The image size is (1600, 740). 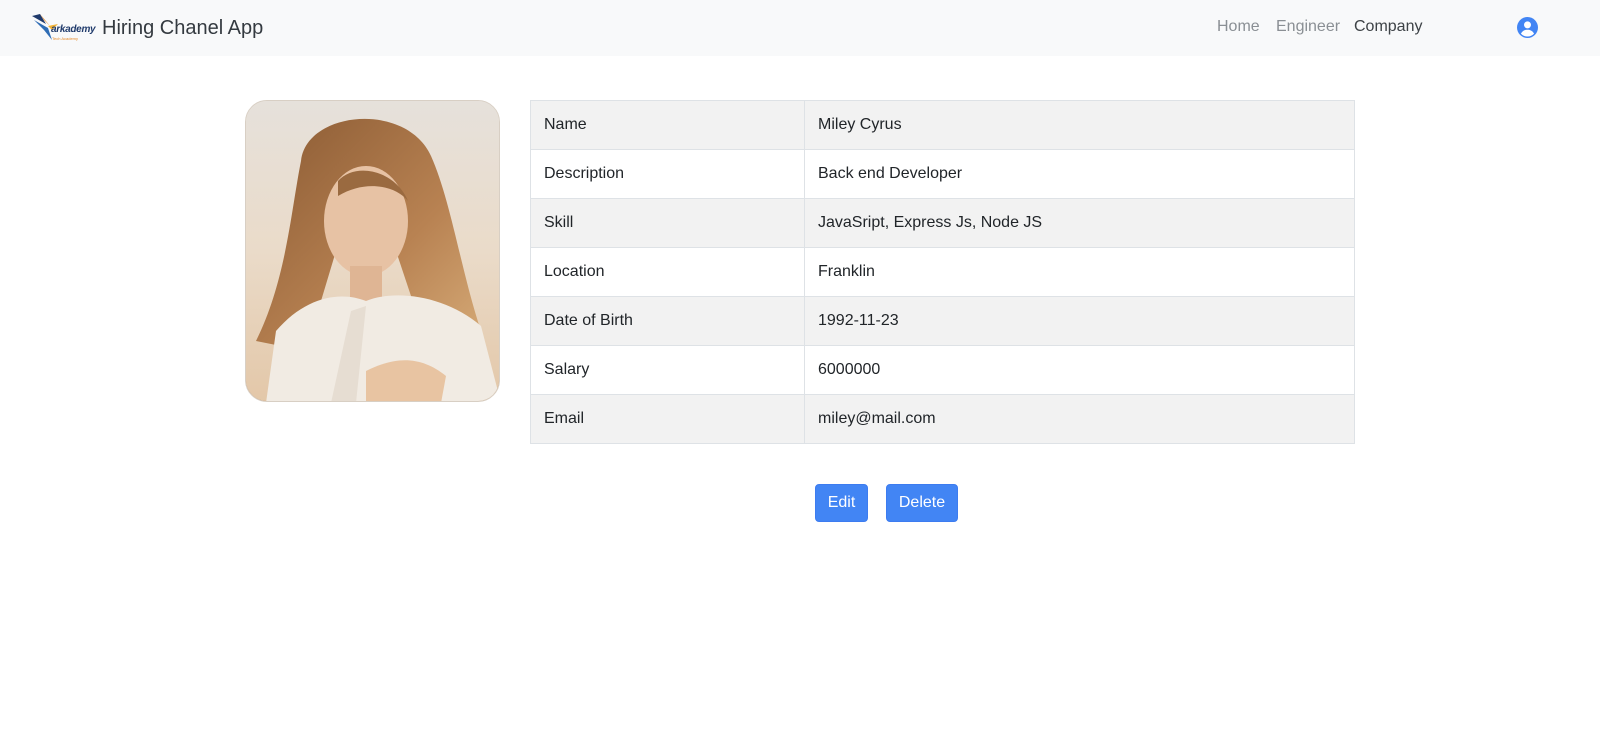 I want to click on row-value: 6000000, so click(x=1079, y=370).